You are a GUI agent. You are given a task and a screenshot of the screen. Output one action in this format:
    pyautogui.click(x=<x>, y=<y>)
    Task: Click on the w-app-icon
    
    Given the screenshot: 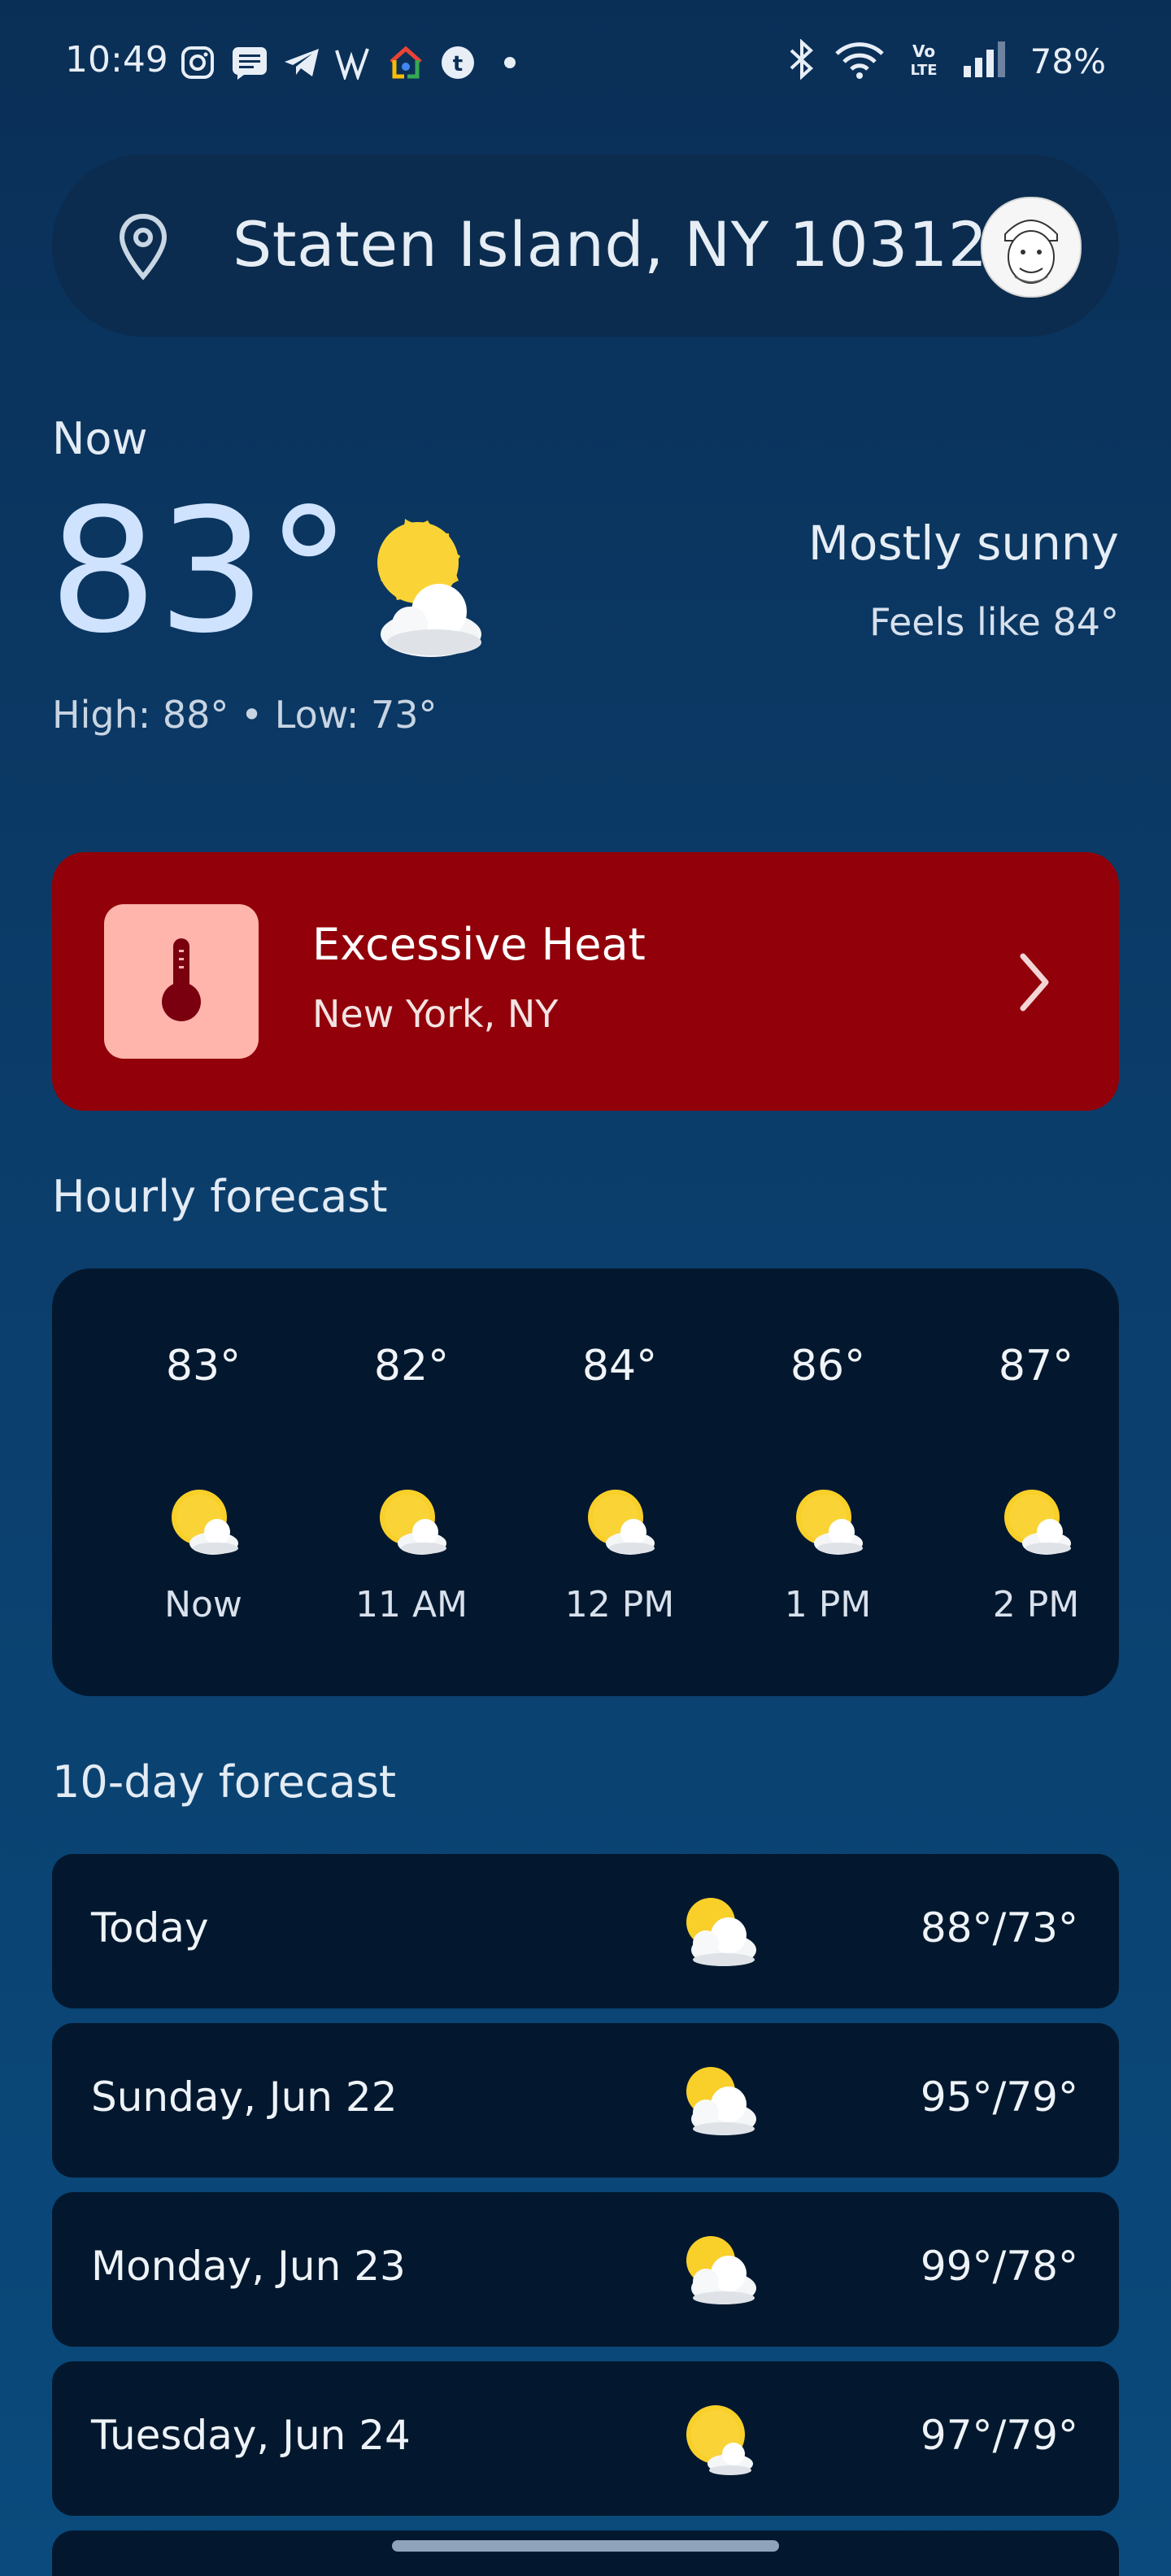 What is the action you would take?
    pyautogui.click(x=353, y=63)
    